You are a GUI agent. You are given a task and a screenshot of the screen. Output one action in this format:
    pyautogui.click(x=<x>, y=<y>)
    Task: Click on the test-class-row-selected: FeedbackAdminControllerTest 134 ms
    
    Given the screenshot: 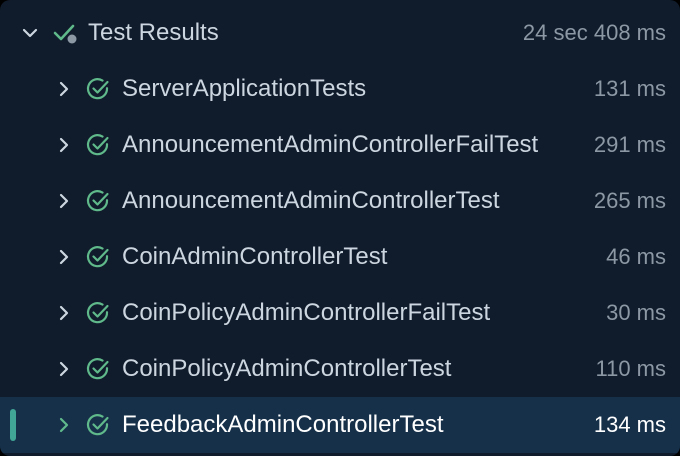 What is the action you would take?
    pyautogui.click(x=340, y=425)
    